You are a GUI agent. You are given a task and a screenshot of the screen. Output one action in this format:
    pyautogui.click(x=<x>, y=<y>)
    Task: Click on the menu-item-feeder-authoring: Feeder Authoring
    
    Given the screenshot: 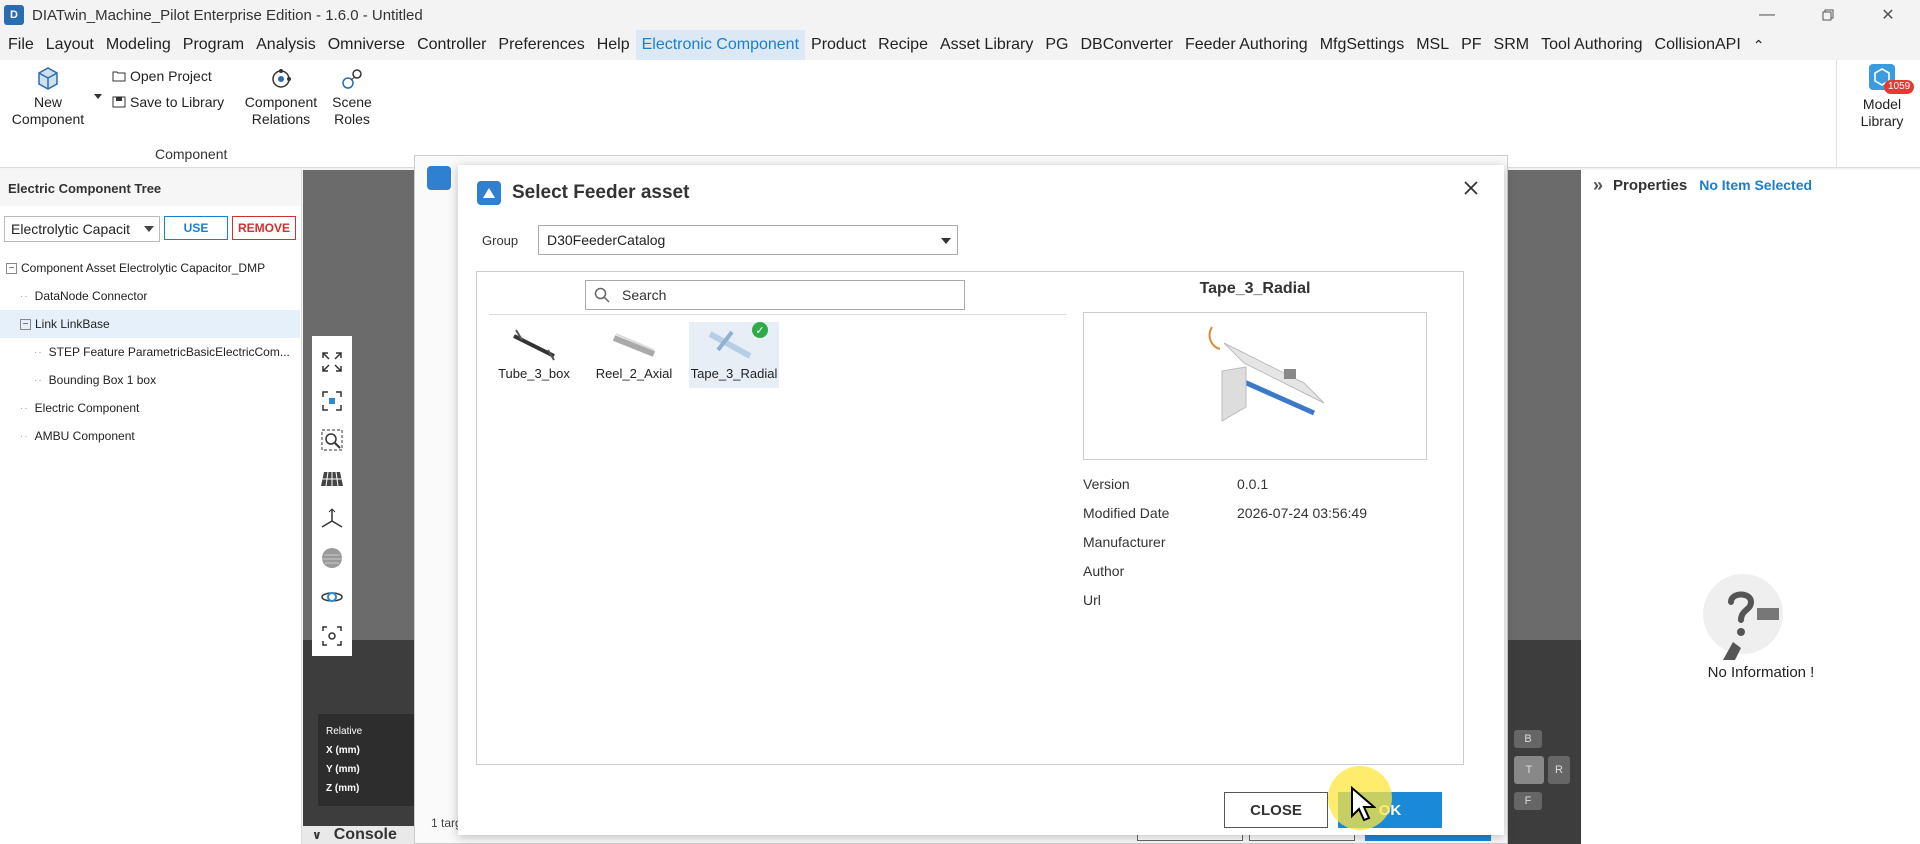 What is the action you would take?
    pyautogui.click(x=1246, y=45)
    